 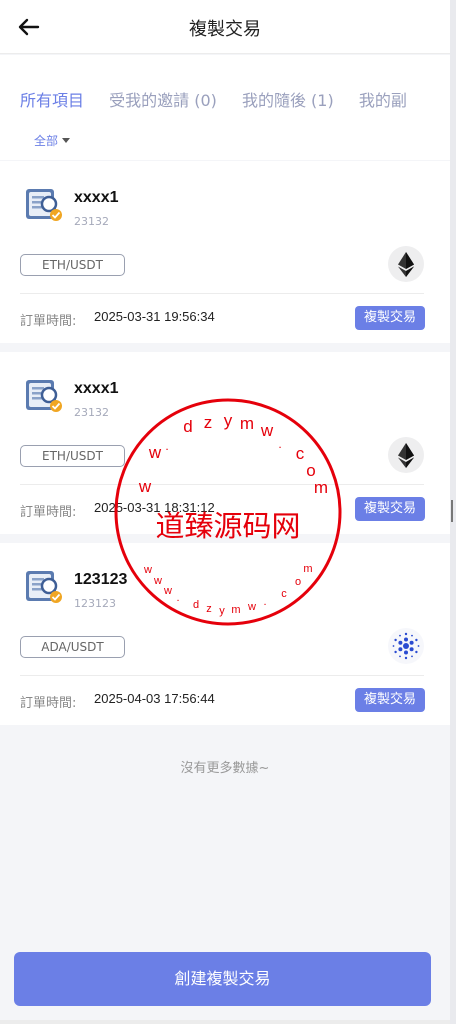 I want to click on filter-dropdown: 全部, so click(x=52, y=140).